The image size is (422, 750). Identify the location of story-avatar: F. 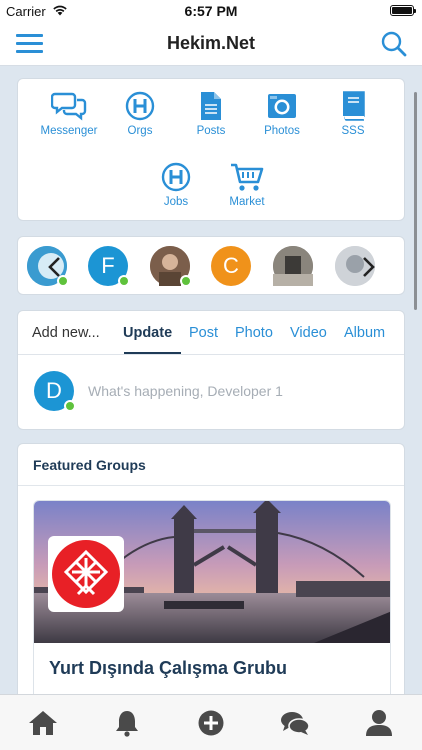
(109, 266).